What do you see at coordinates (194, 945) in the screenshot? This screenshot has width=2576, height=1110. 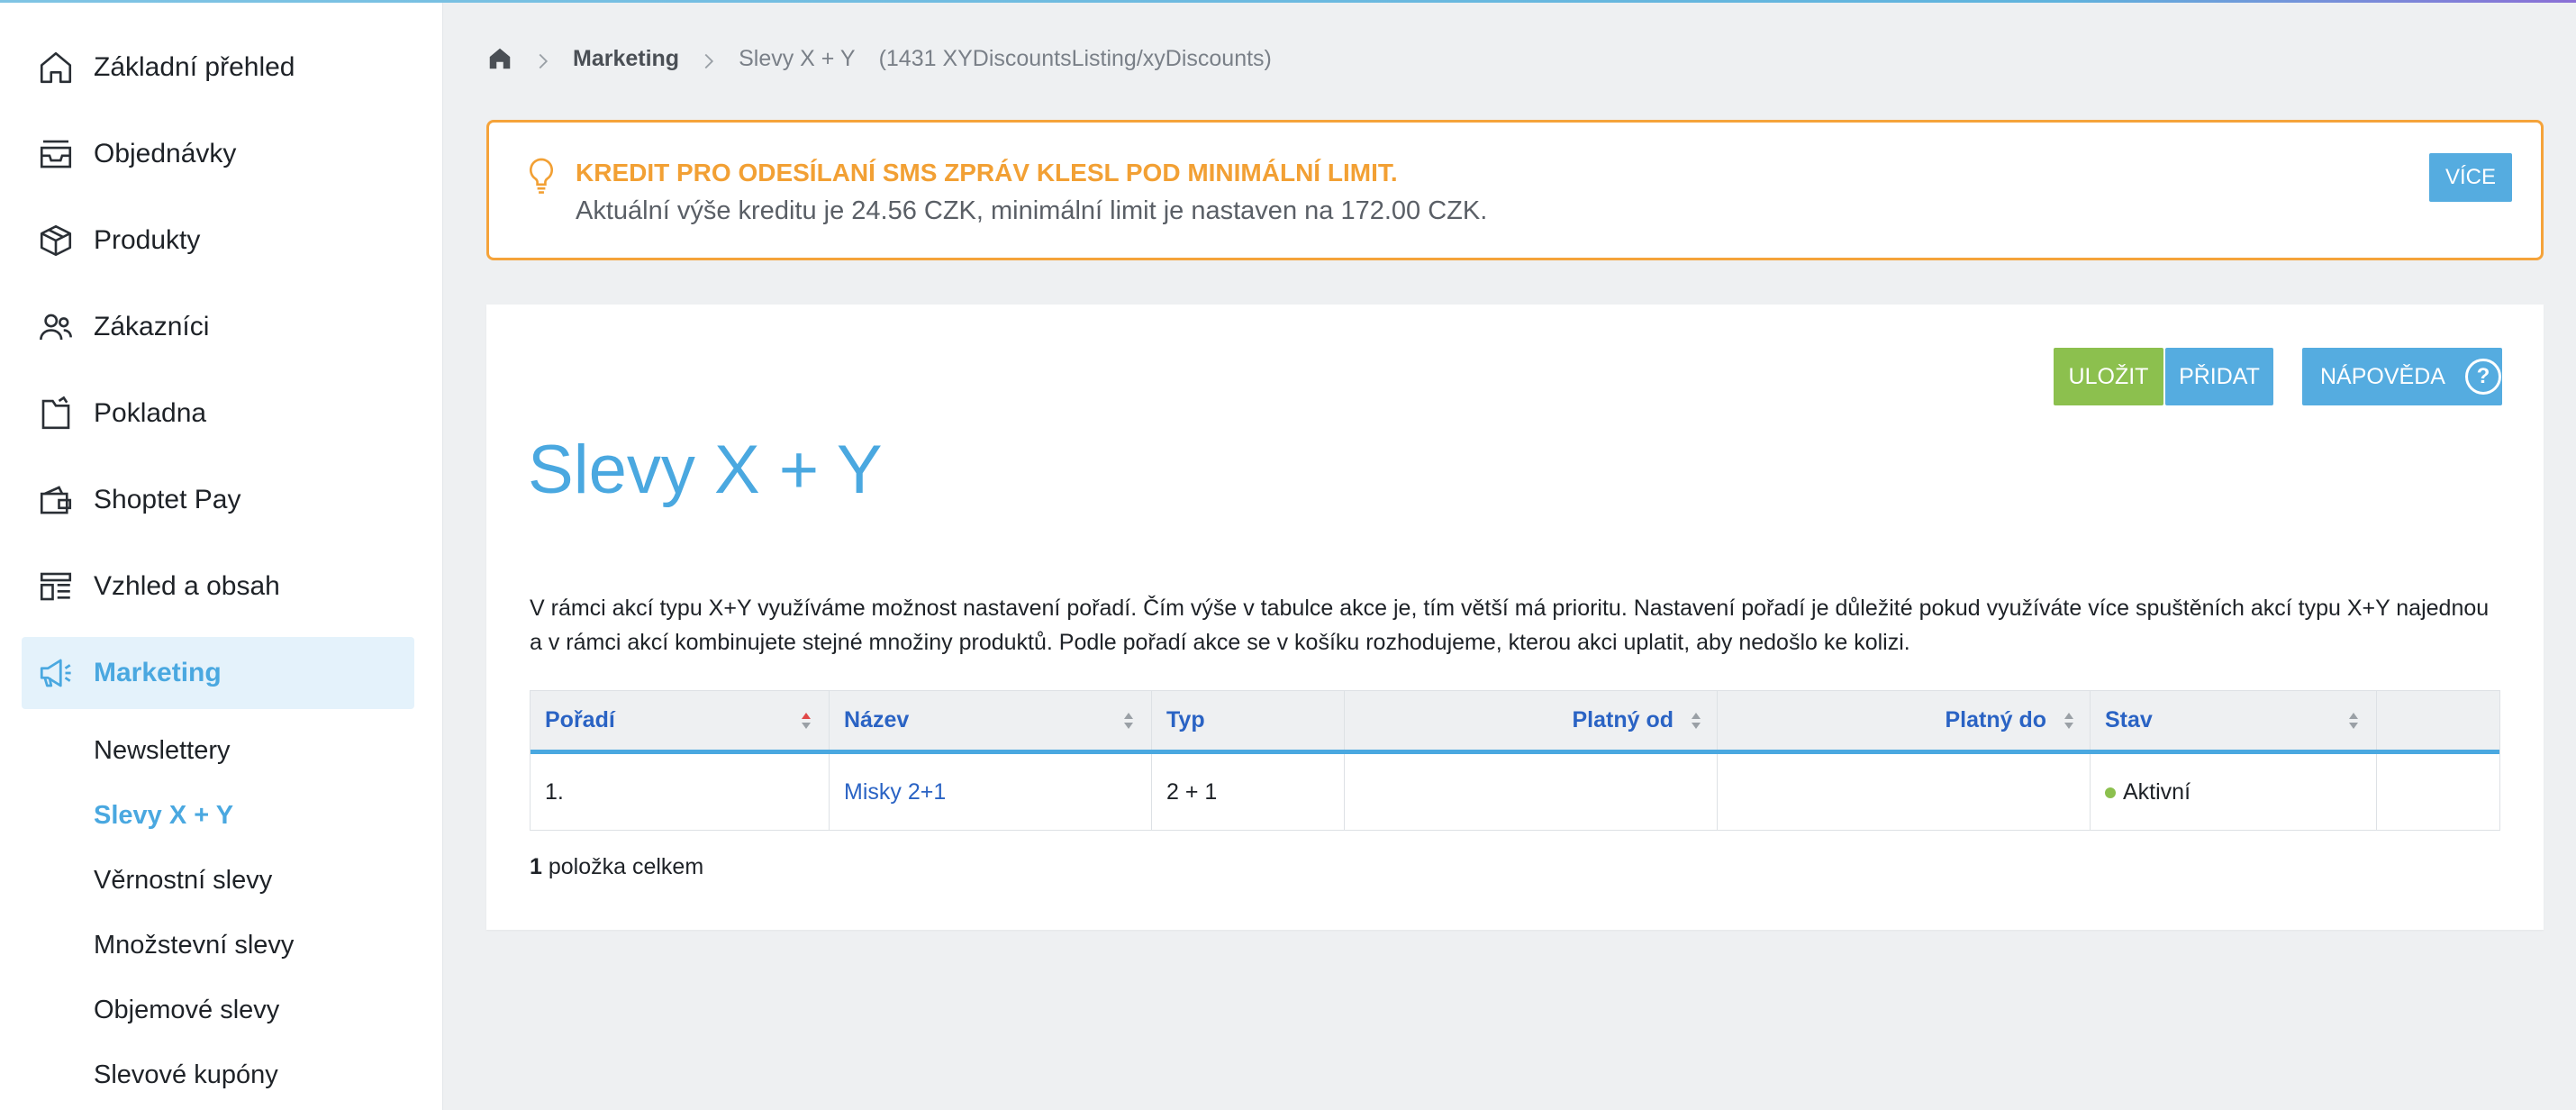 I see `sidebar-subitem-quantity-discounts: Množstevní slevy` at bounding box center [194, 945].